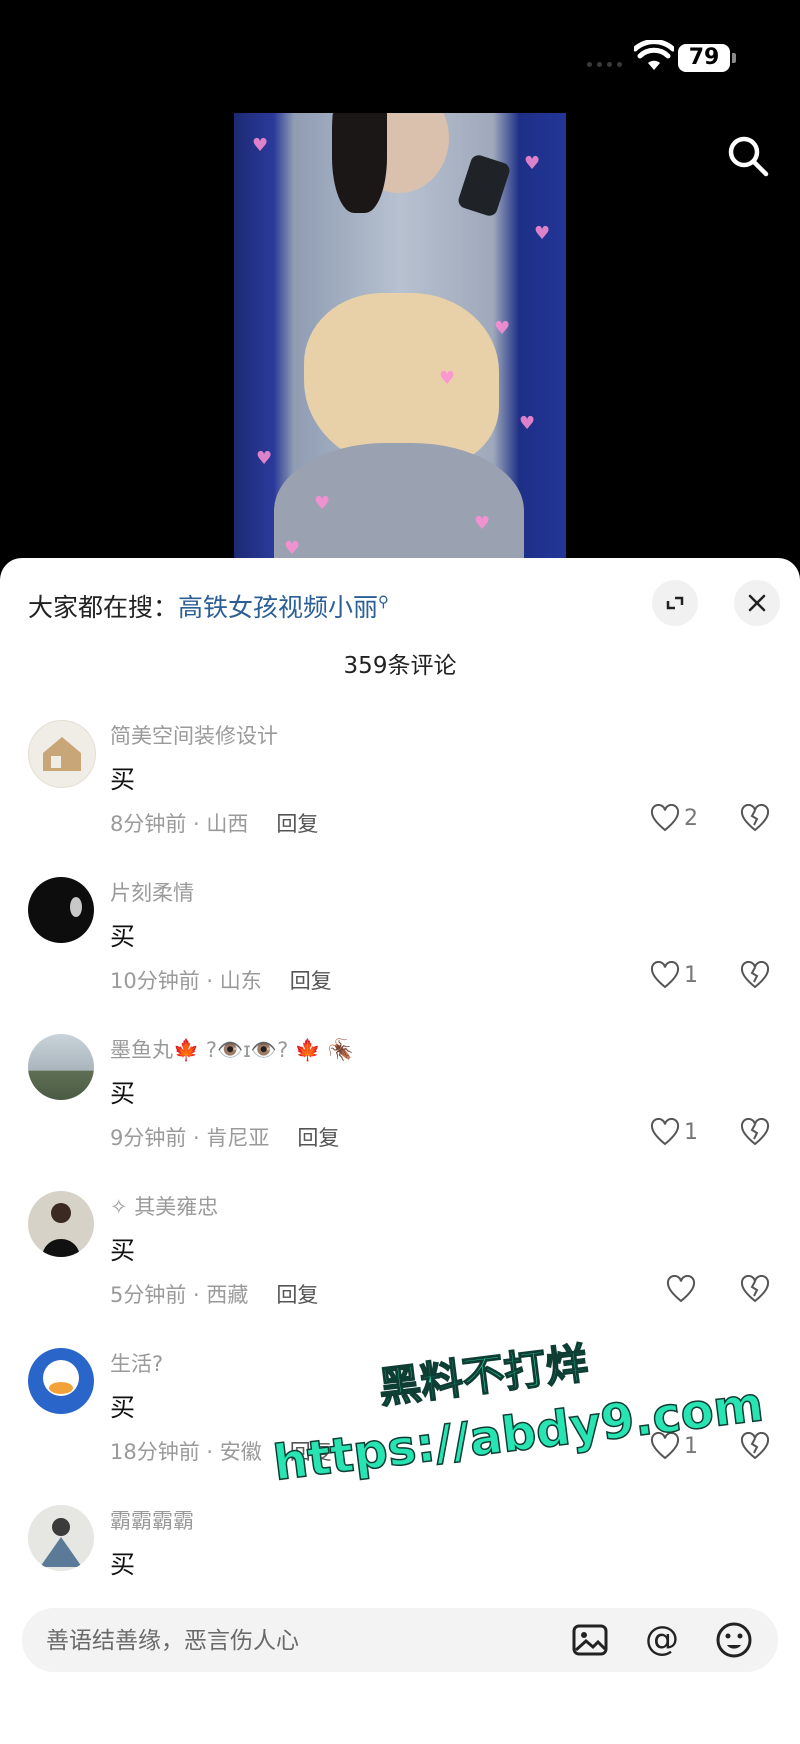 The width and height of the screenshot is (800, 1744). What do you see at coordinates (400, 1268) in the screenshot?
I see `comment-item: ✧ 其美雍忠 买 5分钟前 · 西藏 回复` at bounding box center [400, 1268].